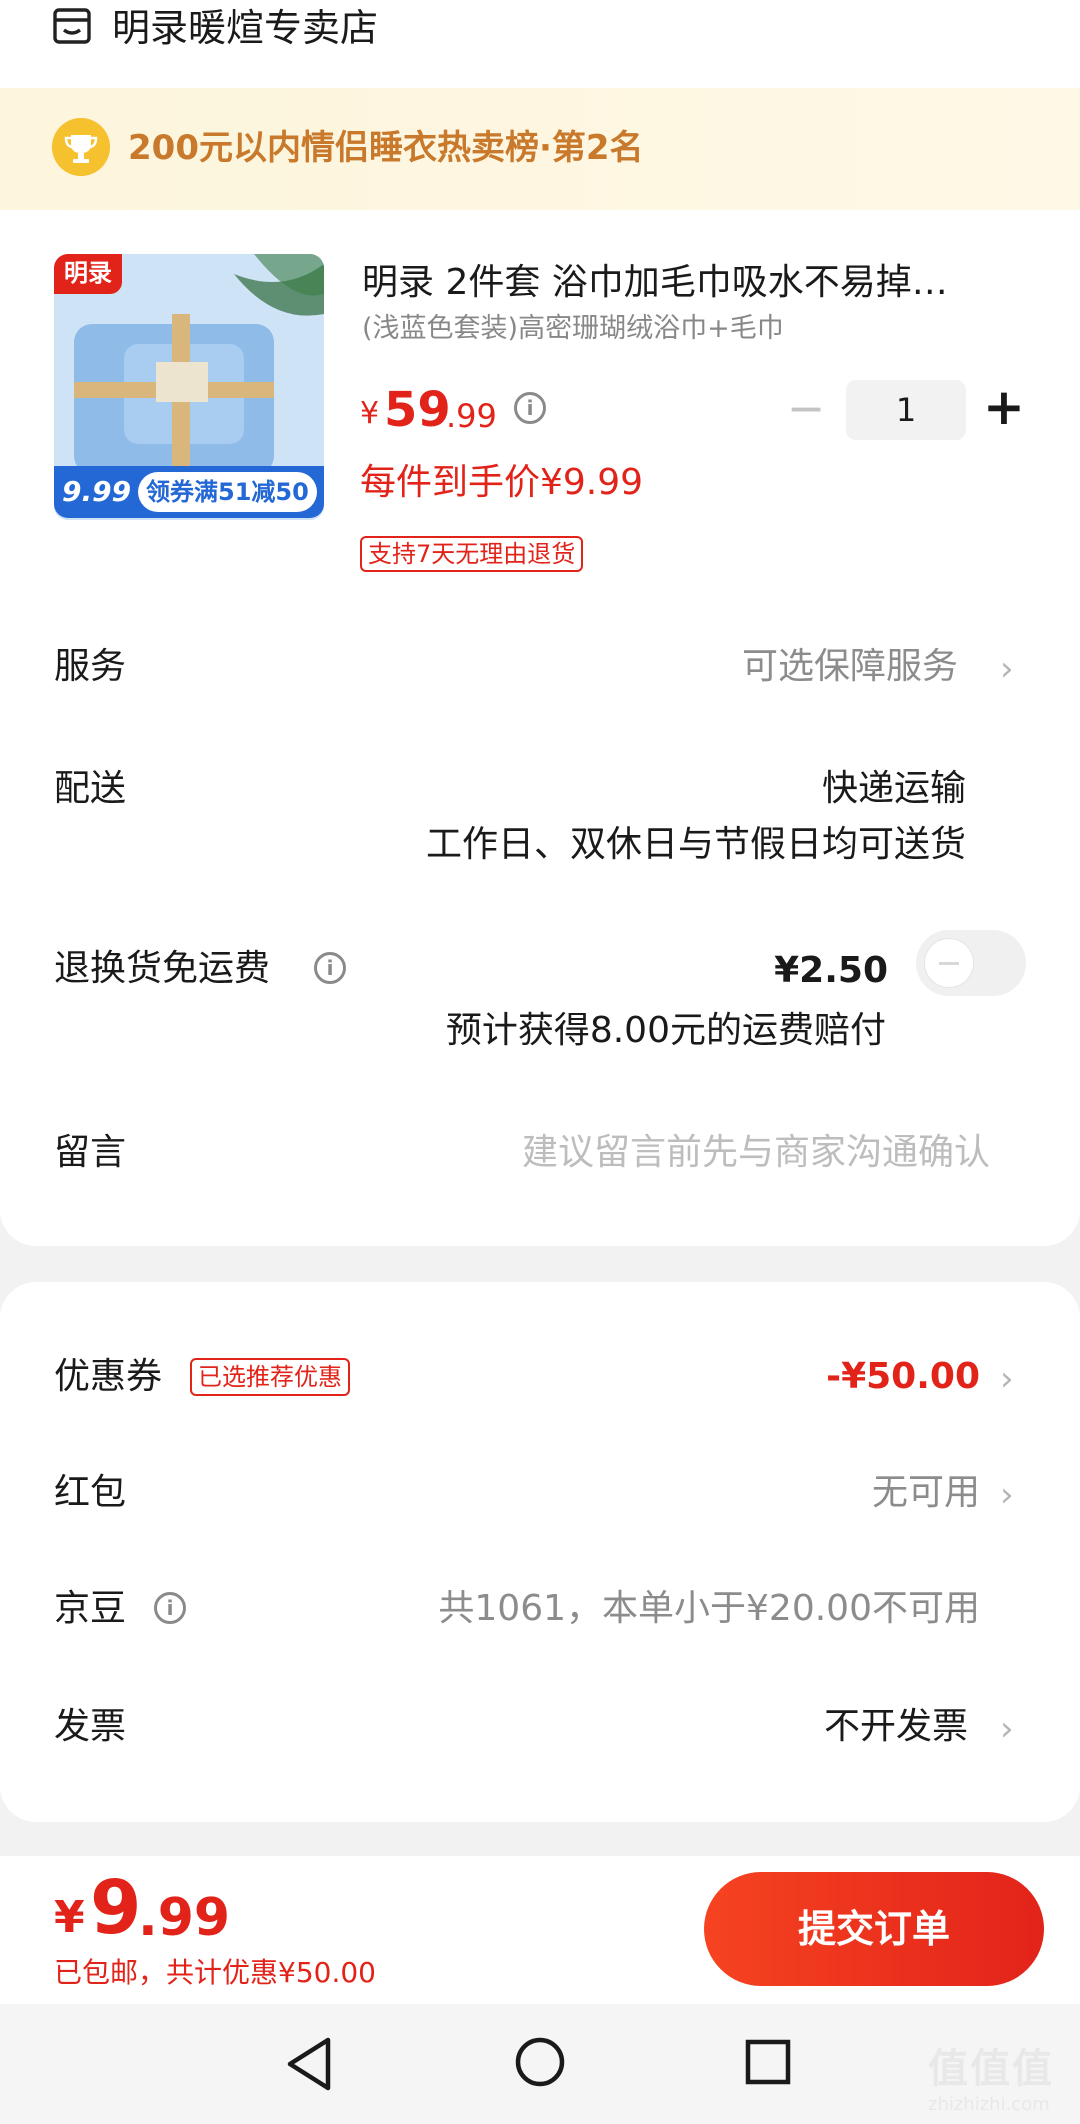  I want to click on promo-strip: 9.99 领券满51减50, so click(189, 492).